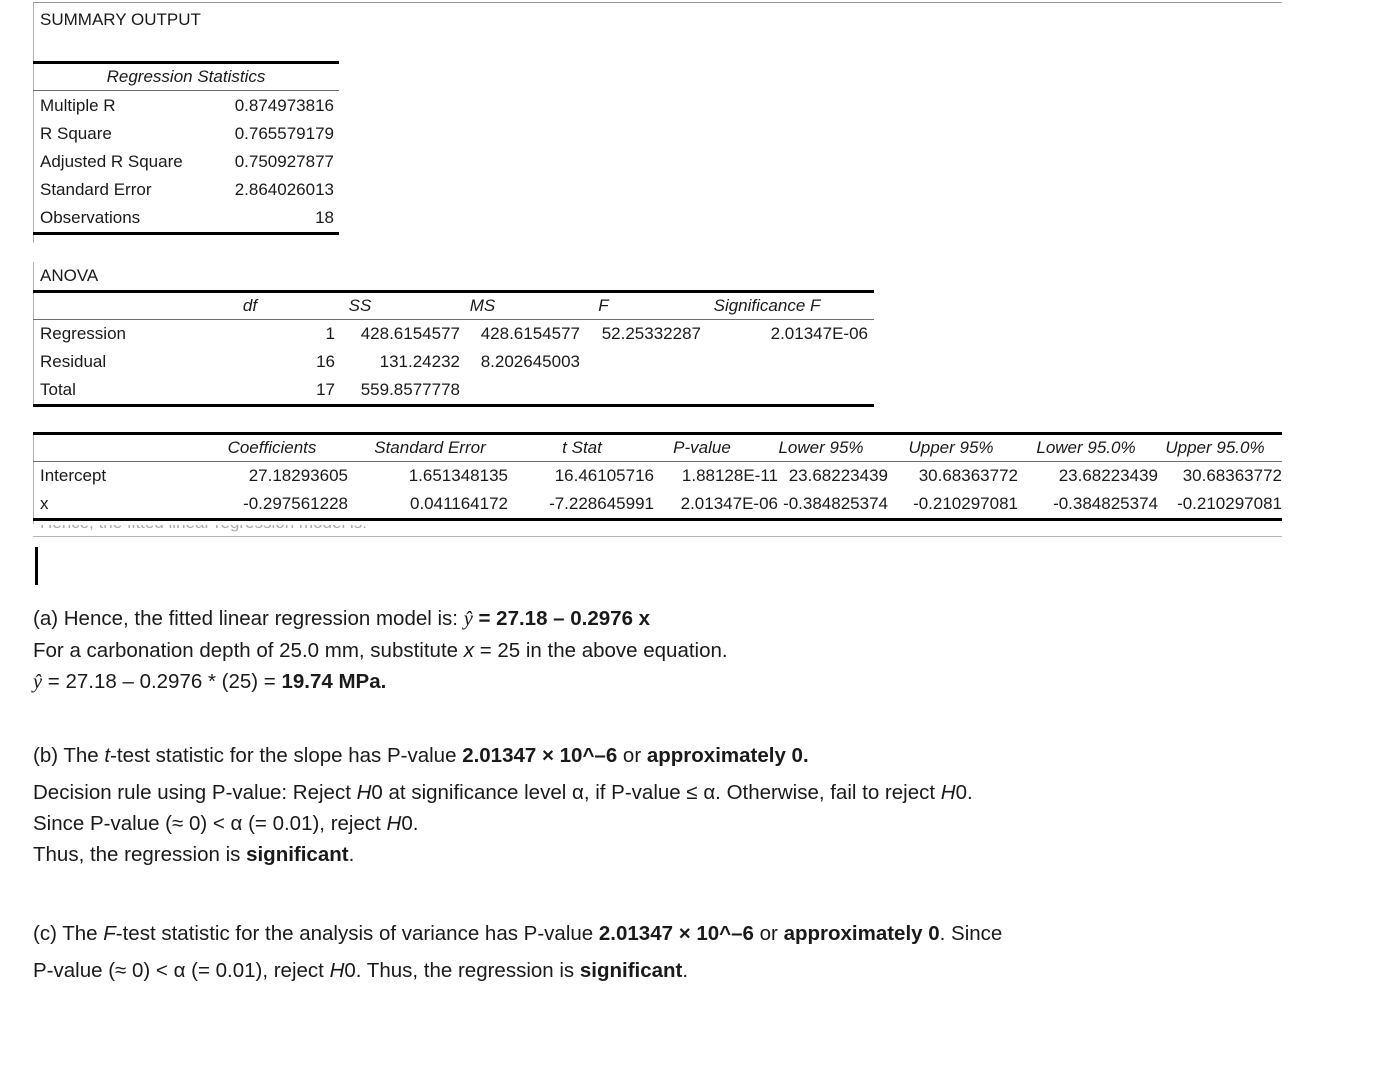 The image size is (1398, 1078). I want to click on part-c-line-1-or: or, so click(768, 933).